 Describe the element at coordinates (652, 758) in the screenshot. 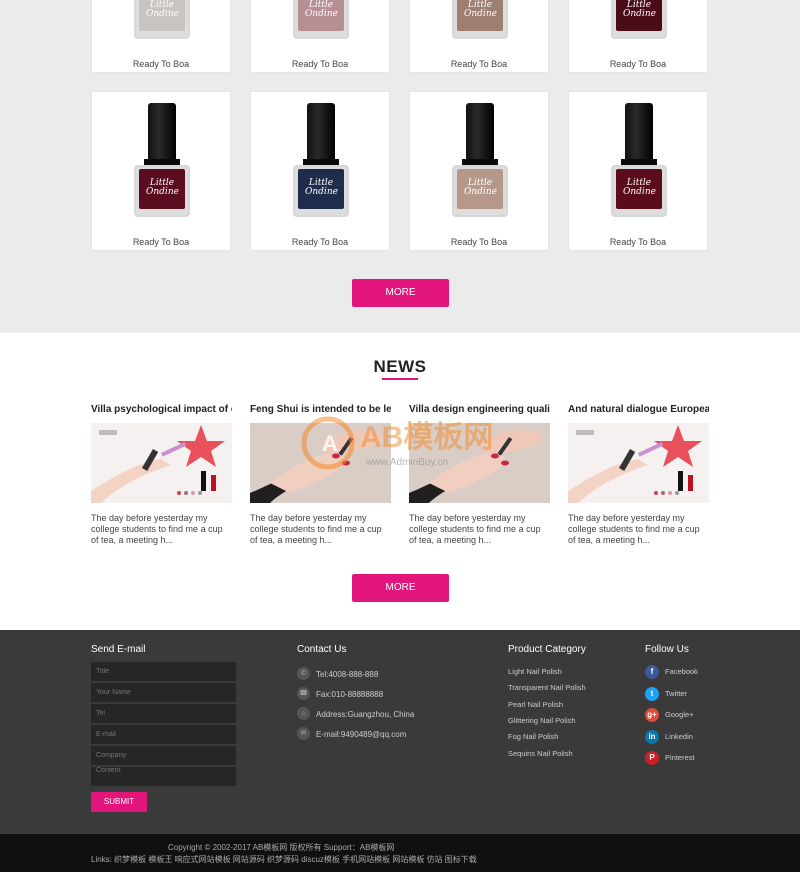

I see `pinterest-icon: P` at that location.